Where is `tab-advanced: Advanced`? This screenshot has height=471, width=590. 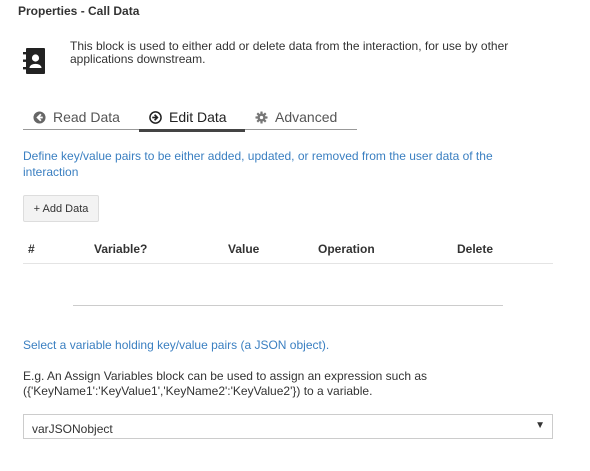 tab-advanced: Advanced is located at coordinates (301, 117).